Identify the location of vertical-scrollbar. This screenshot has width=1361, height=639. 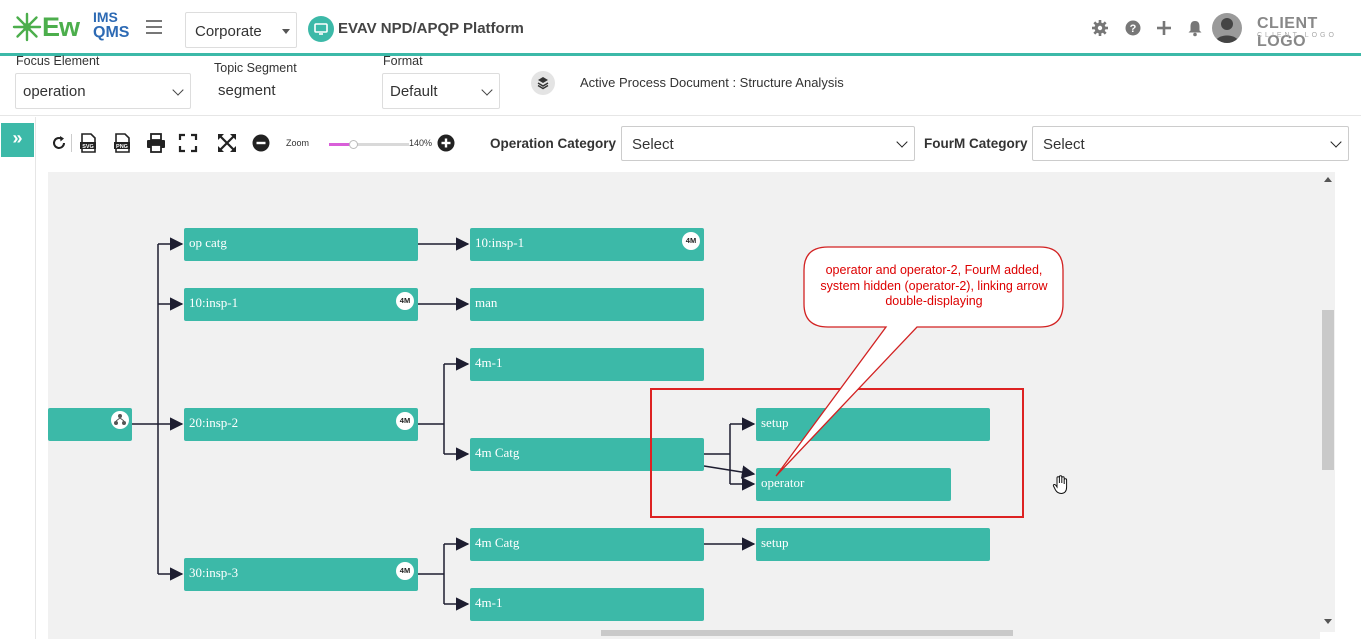
(1327, 402).